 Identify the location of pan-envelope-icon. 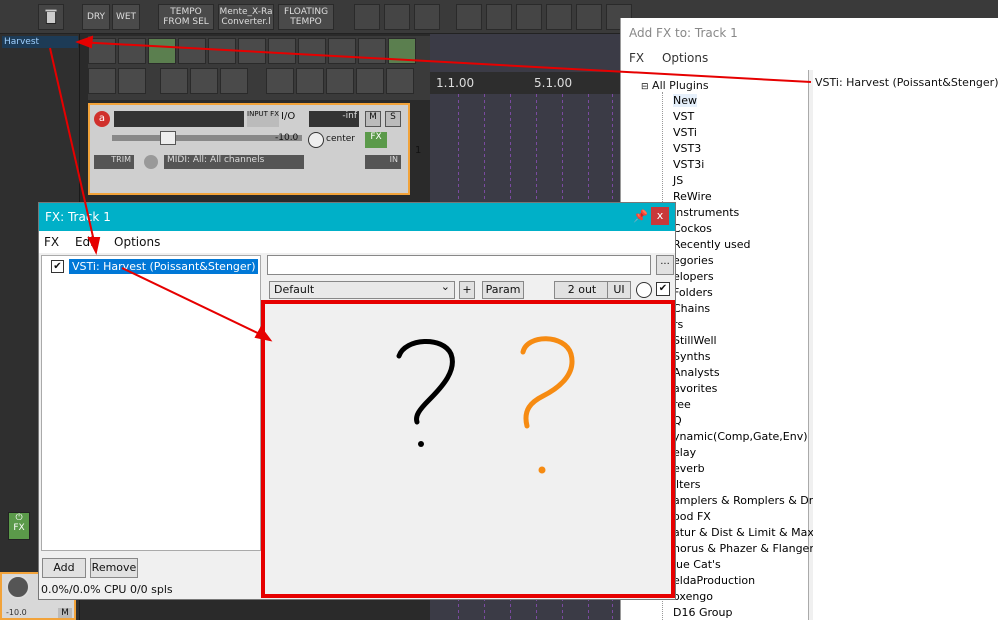
(204, 81).